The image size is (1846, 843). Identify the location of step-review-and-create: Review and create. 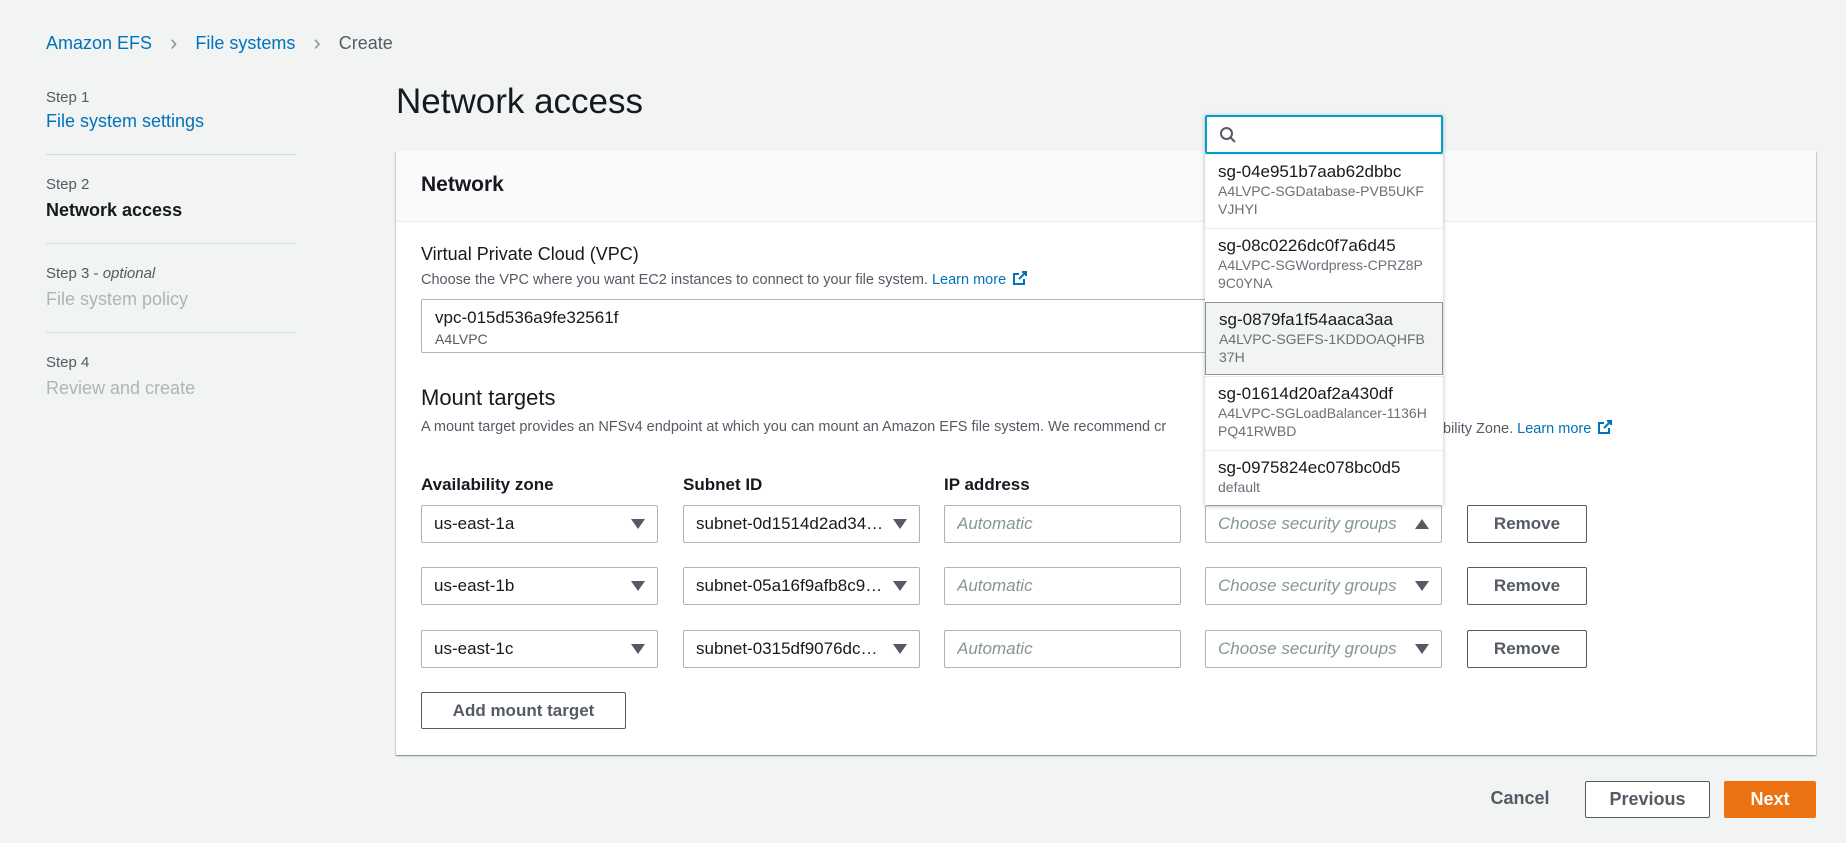
(121, 388).